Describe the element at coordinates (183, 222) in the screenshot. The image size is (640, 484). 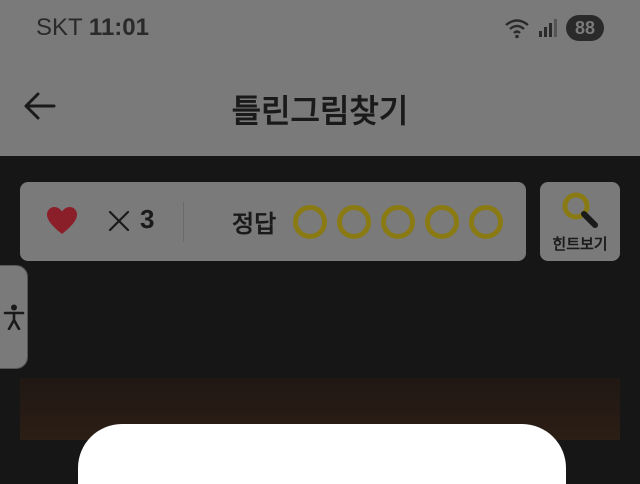
I see `divider` at that location.